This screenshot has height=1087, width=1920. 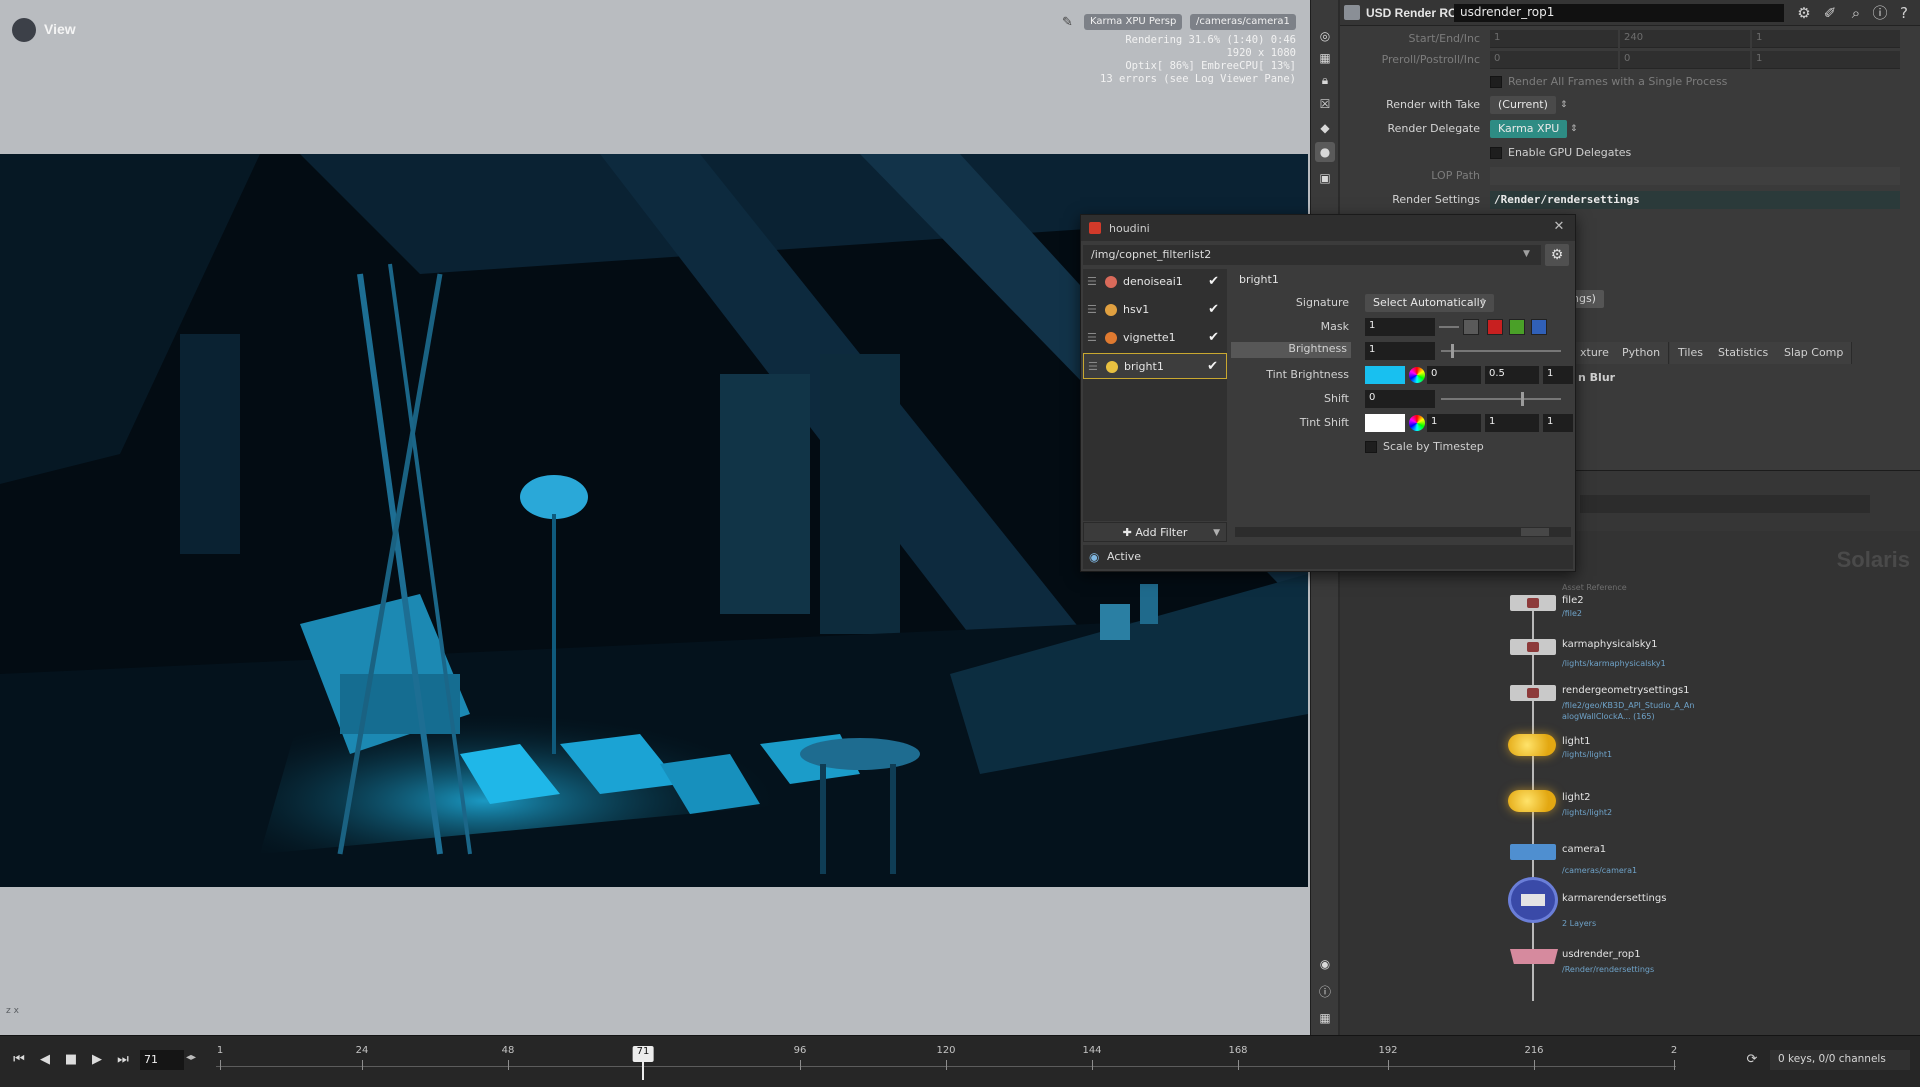 What do you see at coordinates (1403, 532) in the screenshot?
I see `horizontal-scrollbar` at bounding box center [1403, 532].